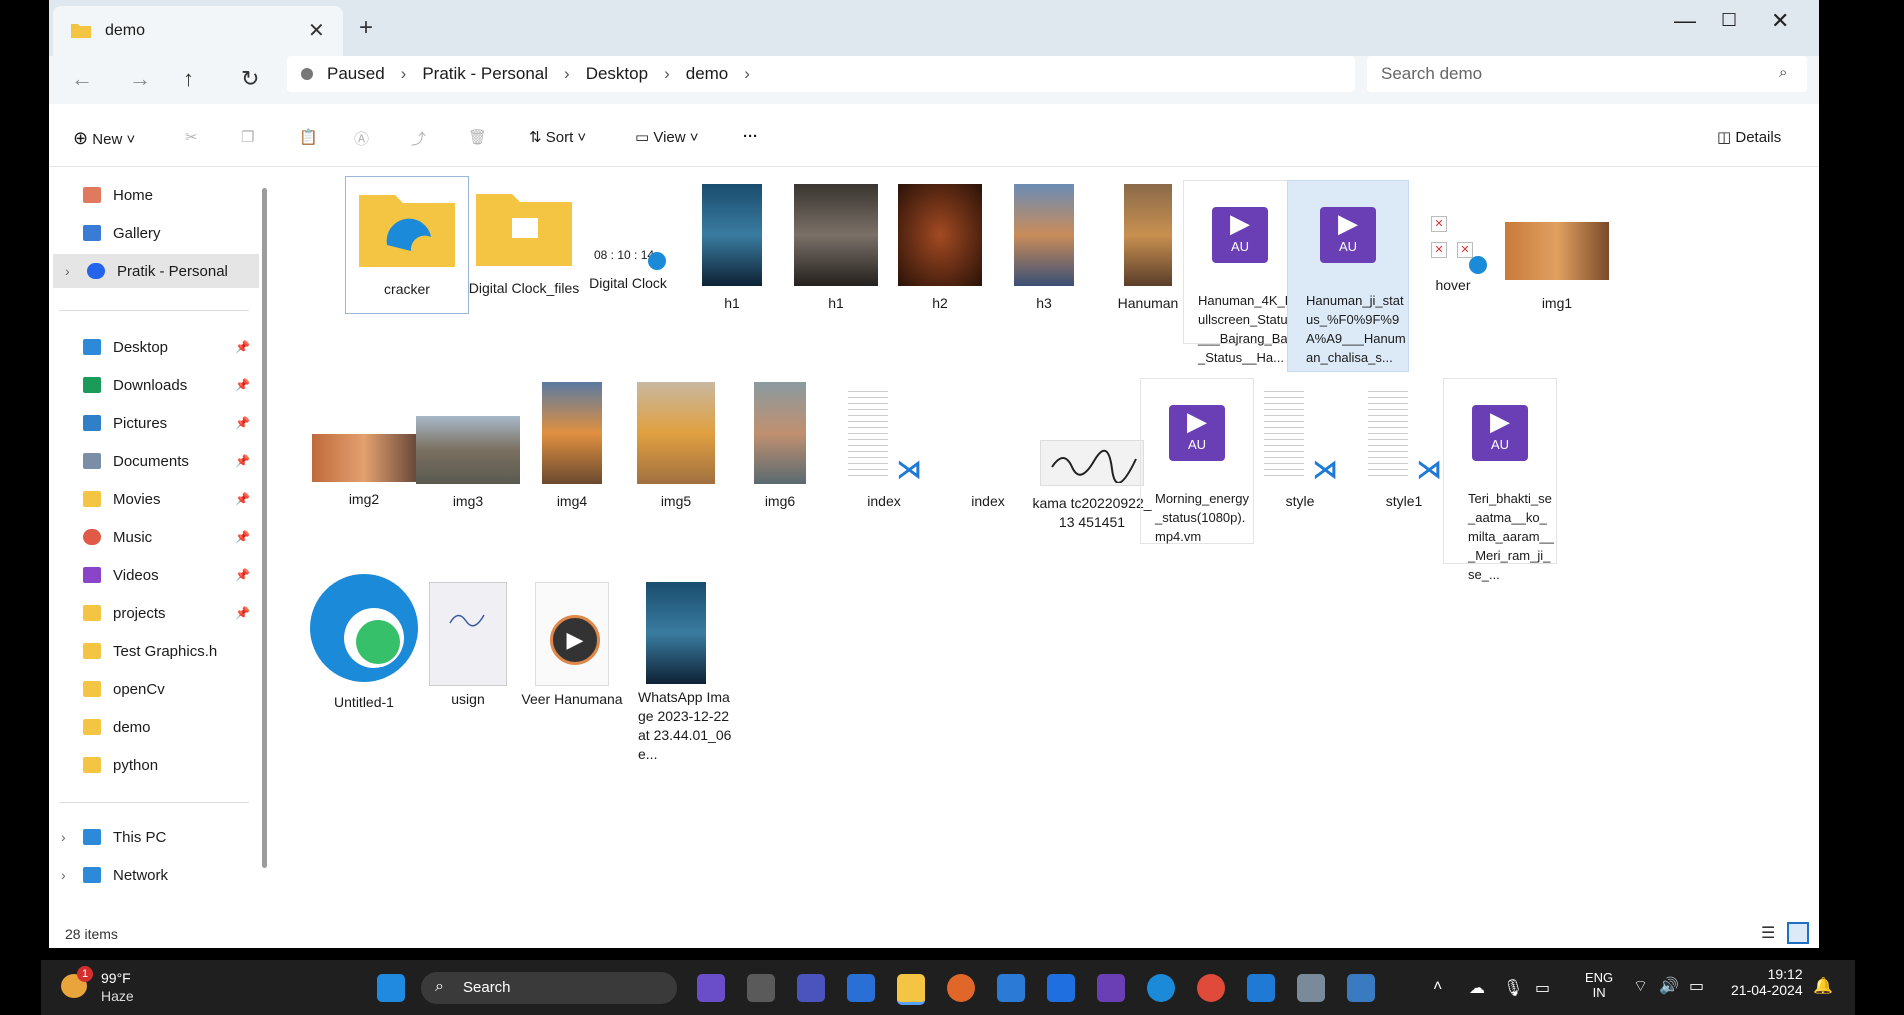 The width and height of the screenshot is (1904, 1015). Describe the element at coordinates (911, 989) in the screenshot. I see `file-explorer-icon` at that location.